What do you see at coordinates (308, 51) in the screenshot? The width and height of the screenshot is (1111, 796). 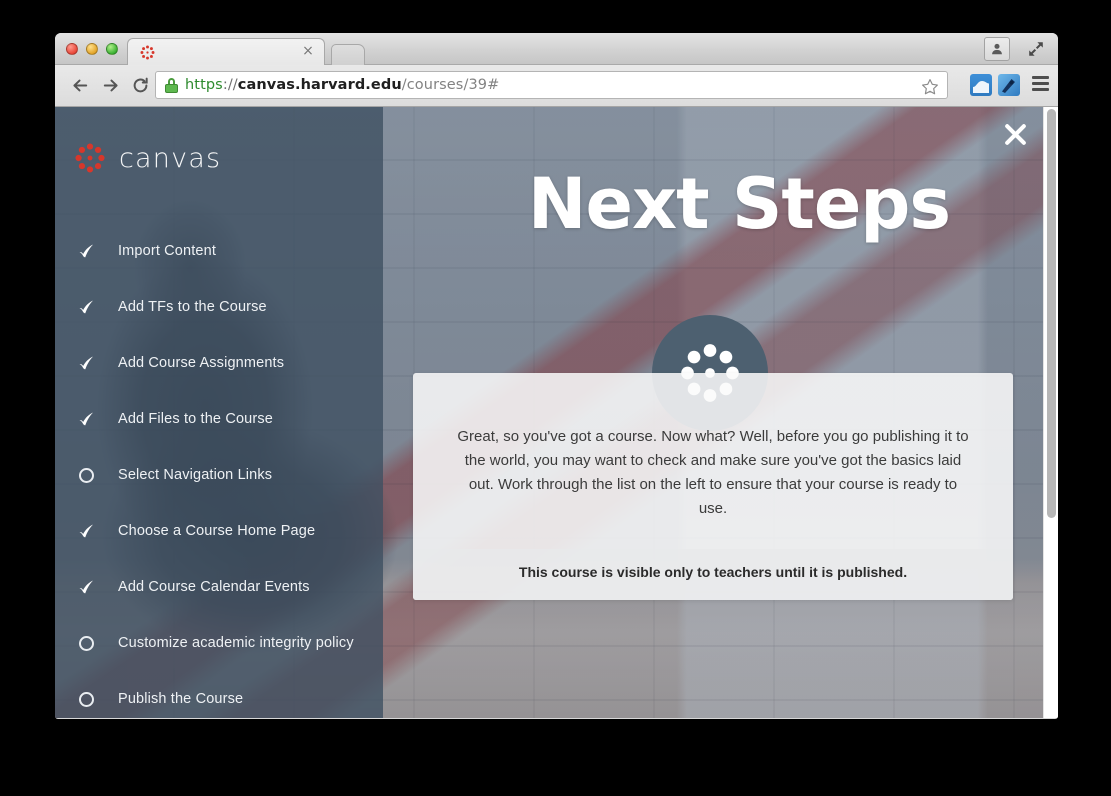 I see `tab-close-icon: ×` at bounding box center [308, 51].